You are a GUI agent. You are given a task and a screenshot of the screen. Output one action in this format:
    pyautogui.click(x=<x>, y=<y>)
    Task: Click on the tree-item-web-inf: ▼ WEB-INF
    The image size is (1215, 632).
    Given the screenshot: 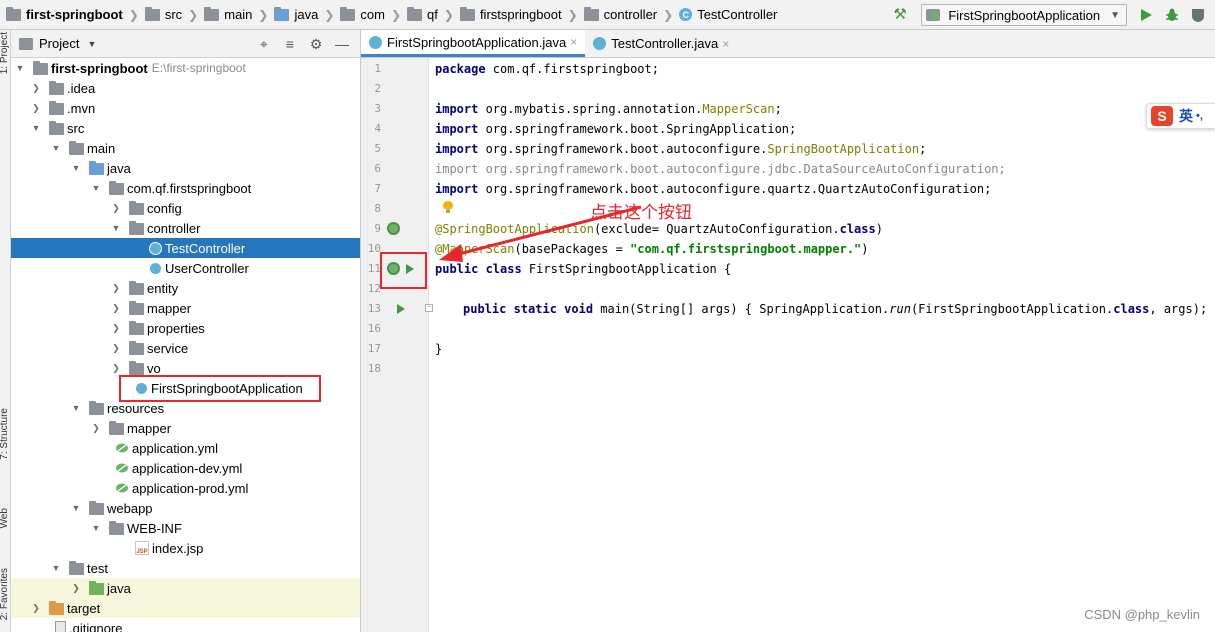 What is the action you would take?
    pyautogui.click(x=185, y=528)
    